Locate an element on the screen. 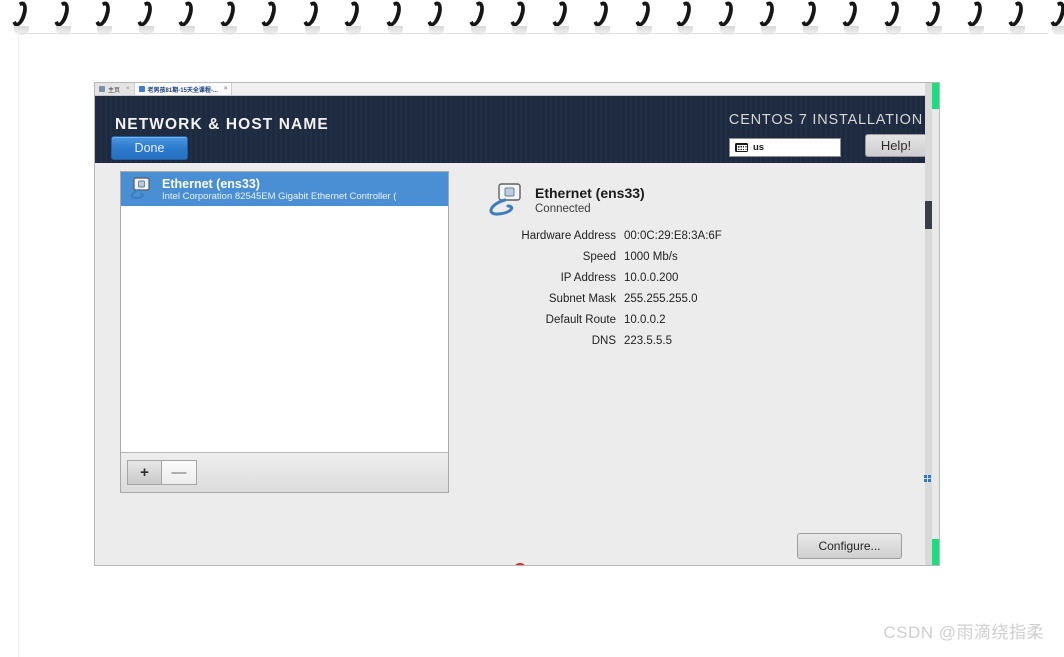  row-value: 10.0.0.2 is located at coordinates (645, 320).